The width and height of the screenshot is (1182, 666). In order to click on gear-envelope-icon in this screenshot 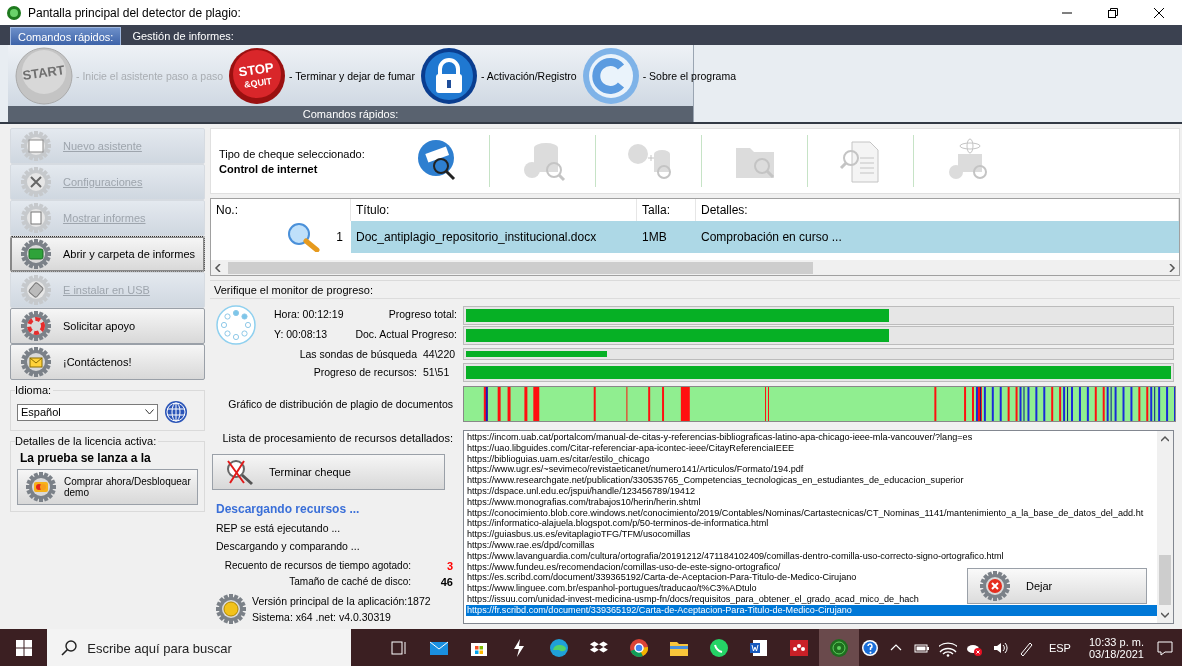, I will do `click(36, 362)`.